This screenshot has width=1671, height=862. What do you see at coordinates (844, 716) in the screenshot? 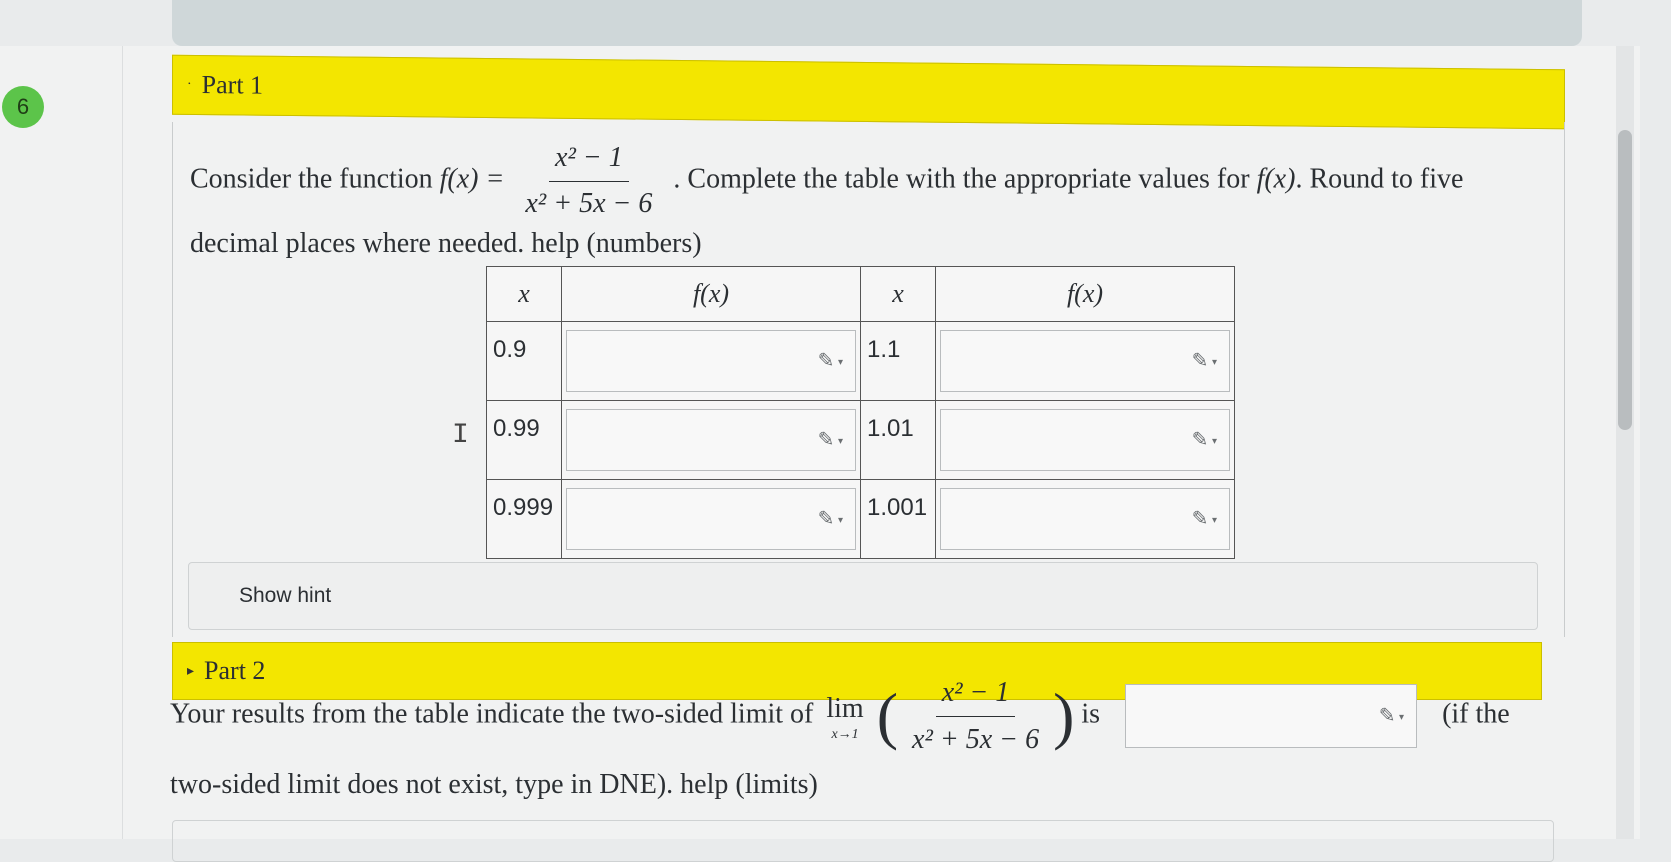
I see `limit-operator: lim x→1` at bounding box center [844, 716].